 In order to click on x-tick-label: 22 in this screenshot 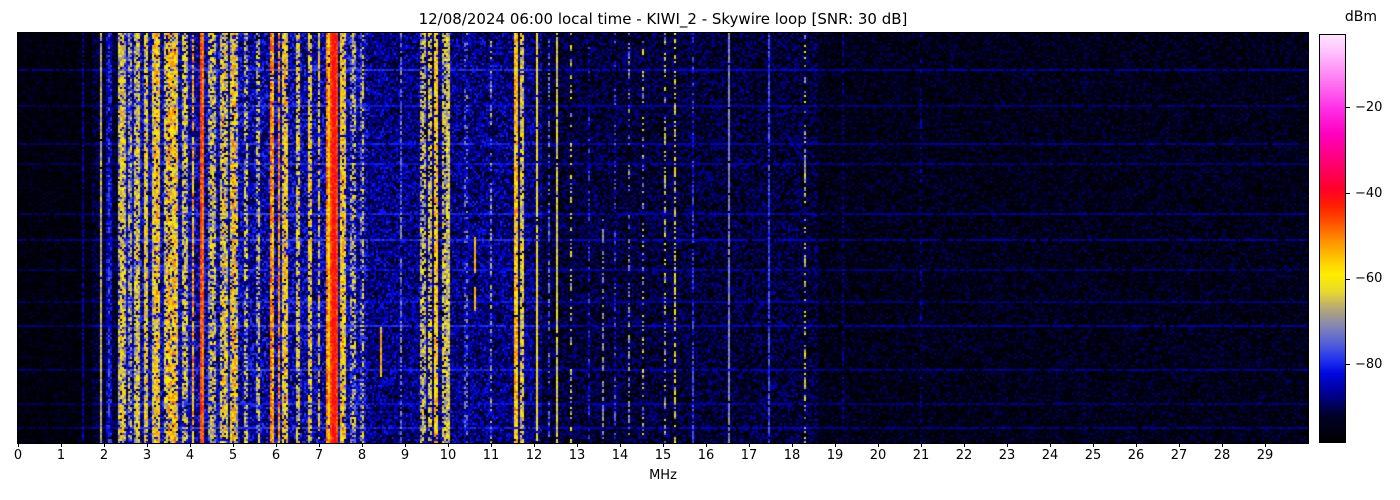, I will do `click(964, 455)`.